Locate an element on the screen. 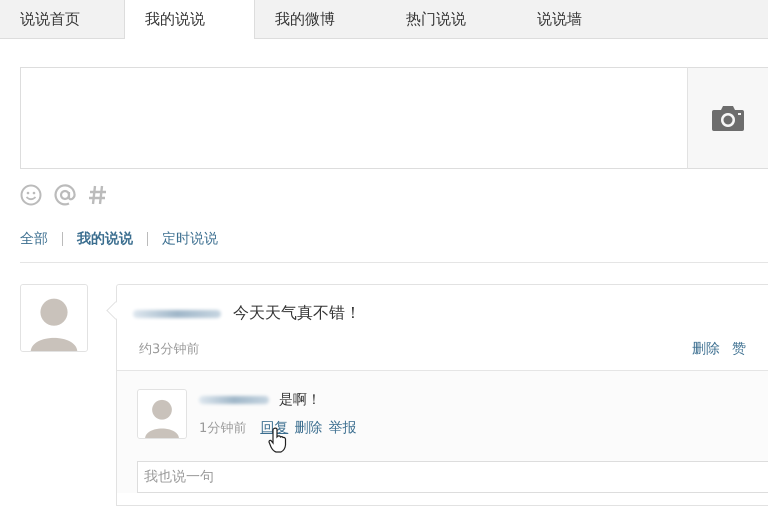 The width and height of the screenshot is (768, 510). tab: 我的说说 is located at coordinates (189, 19).